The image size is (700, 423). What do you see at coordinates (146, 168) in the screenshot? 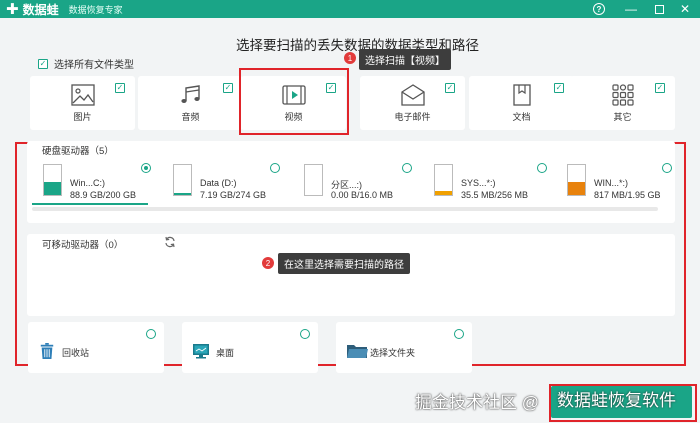
I see `drive-radio-selected` at bounding box center [146, 168].